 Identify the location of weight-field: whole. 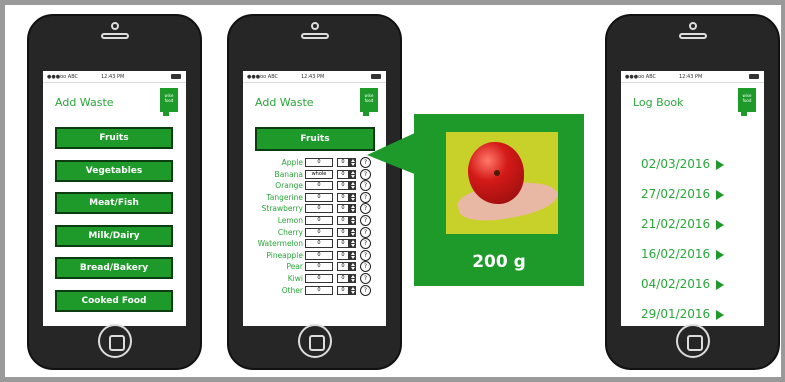
(319, 174).